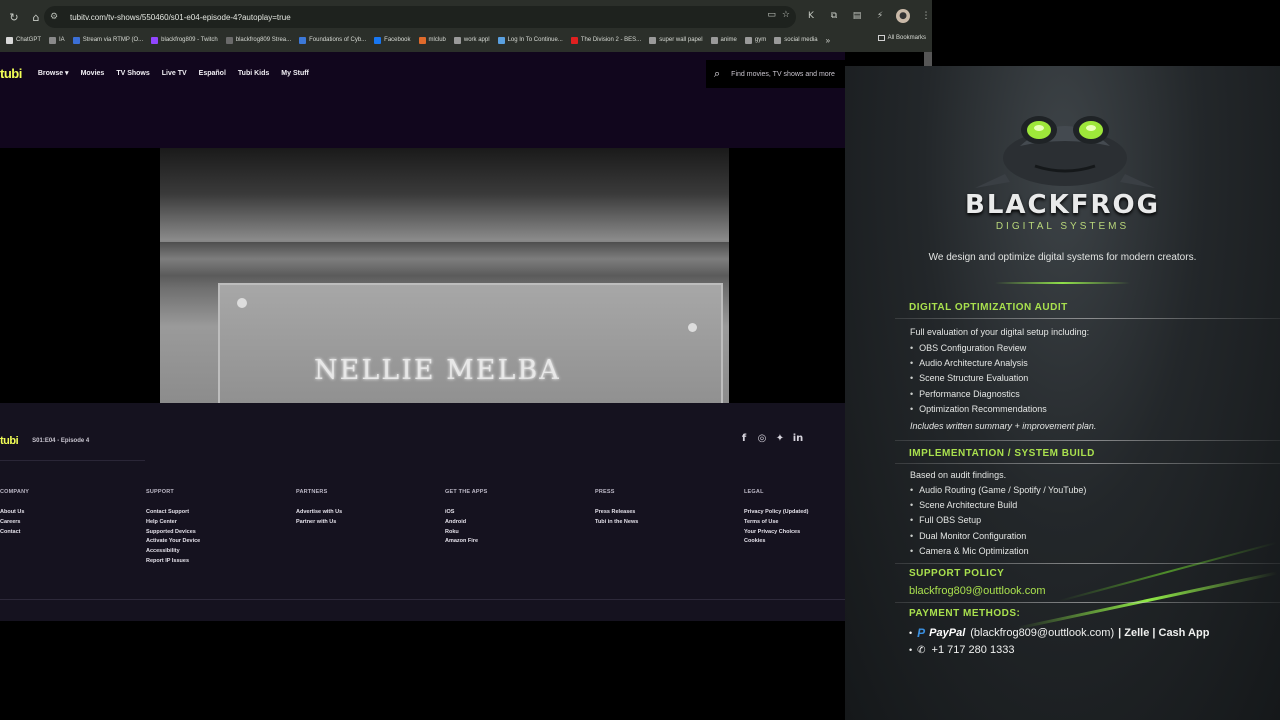 The height and width of the screenshot is (720, 1280). Describe the element at coordinates (801, 40) in the screenshot. I see `bookmark-label: social media` at that location.